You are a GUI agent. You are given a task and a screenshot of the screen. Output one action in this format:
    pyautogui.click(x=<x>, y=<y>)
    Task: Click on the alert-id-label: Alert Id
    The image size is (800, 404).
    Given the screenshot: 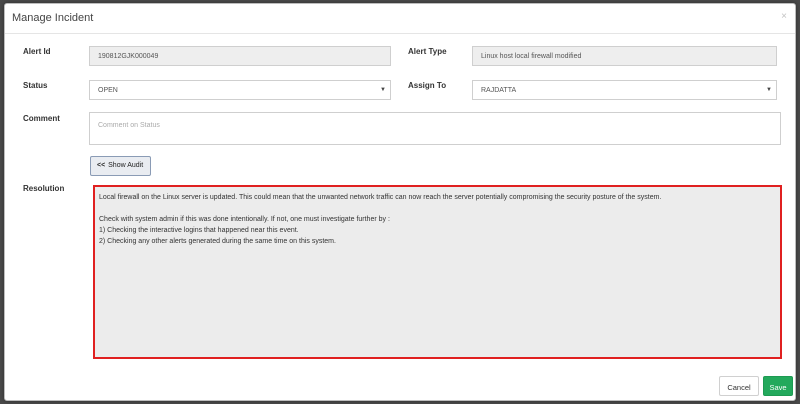 What is the action you would take?
    pyautogui.click(x=37, y=51)
    